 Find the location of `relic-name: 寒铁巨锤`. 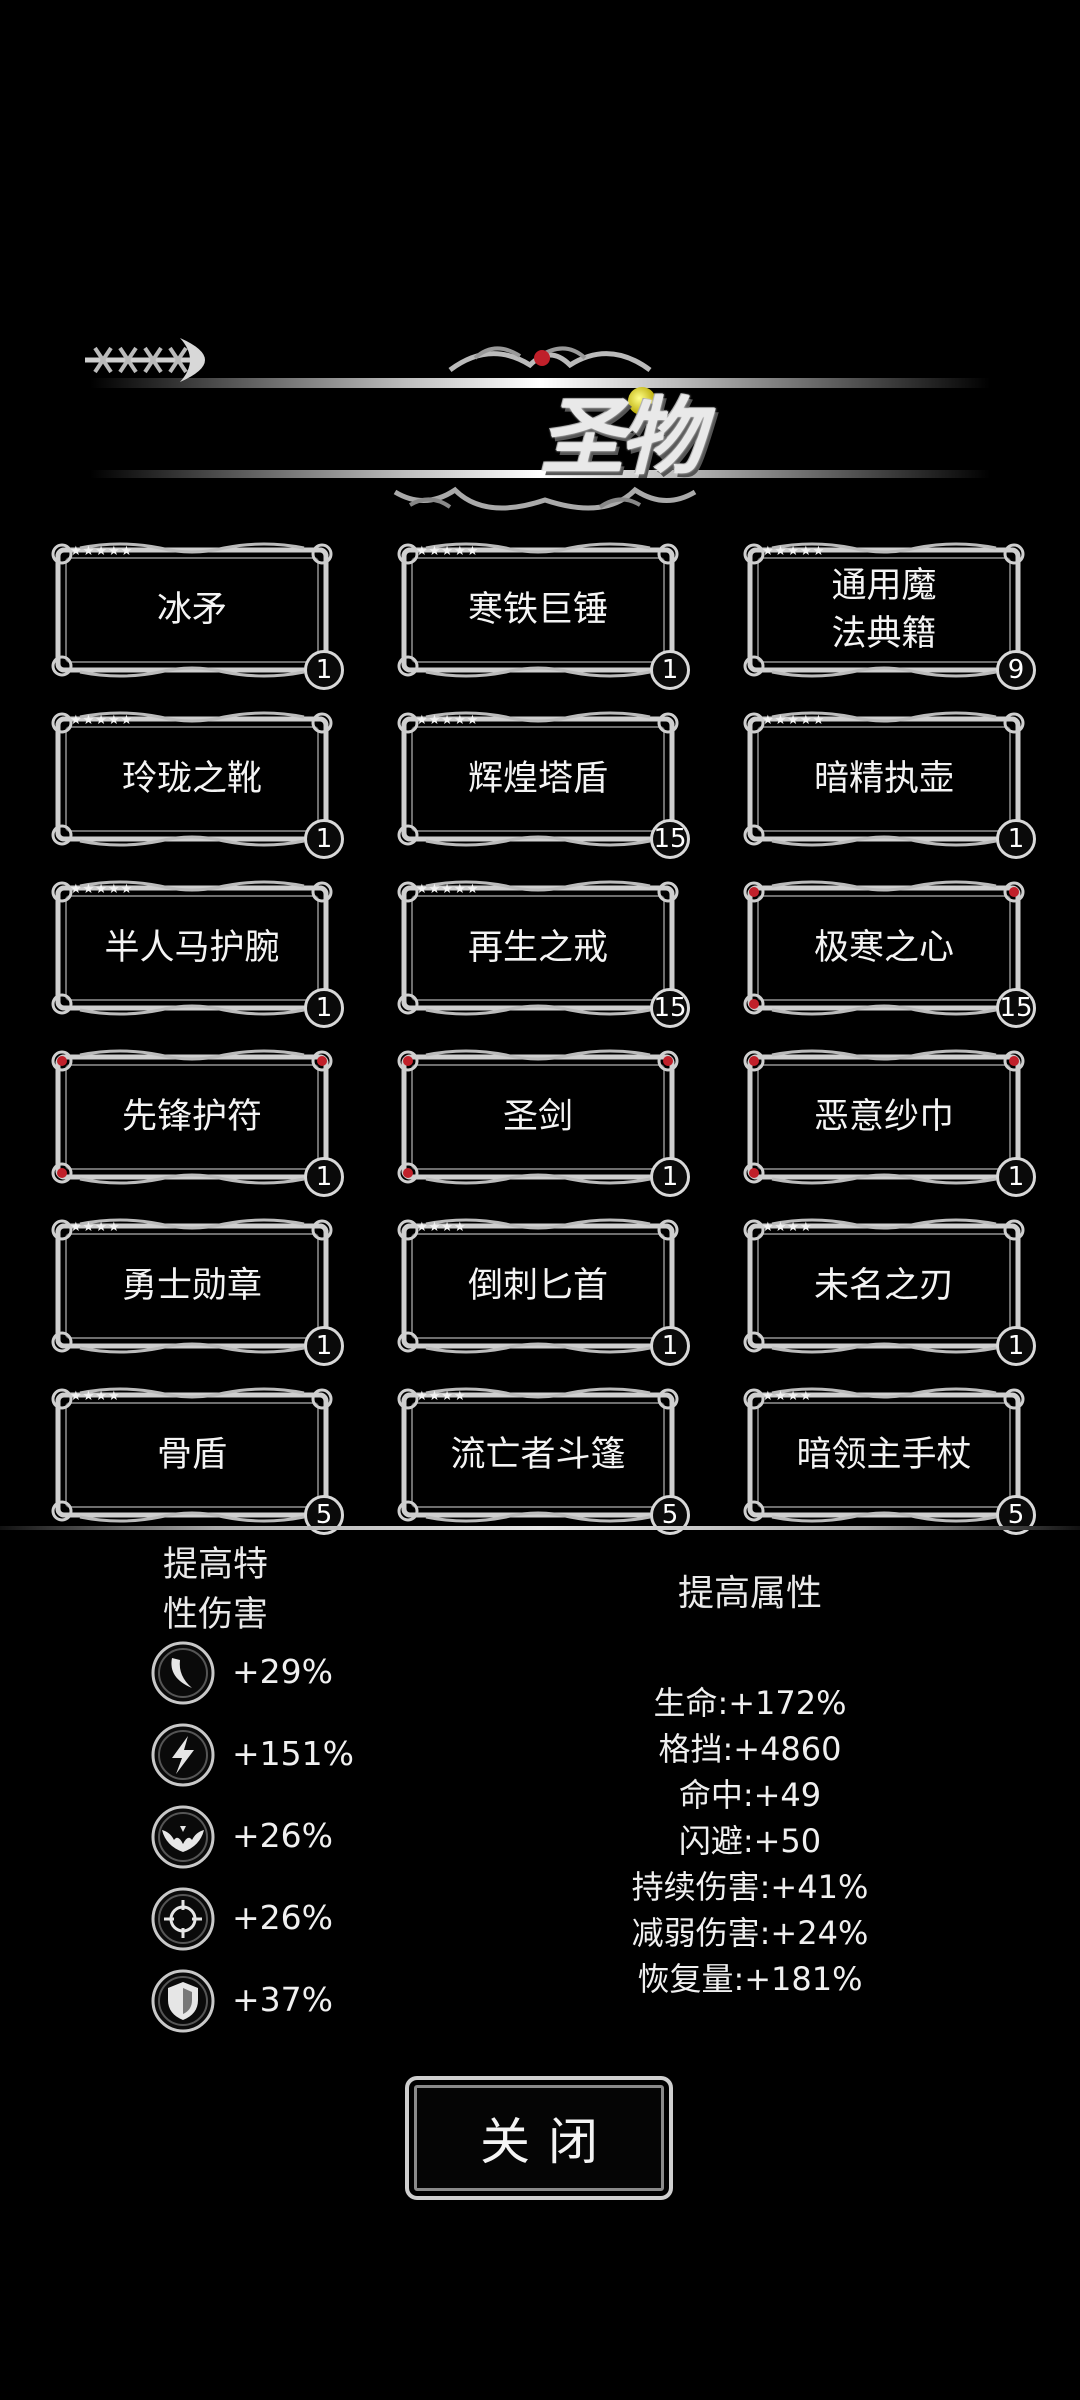

relic-name: 寒铁巨锤 is located at coordinates (537, 610).